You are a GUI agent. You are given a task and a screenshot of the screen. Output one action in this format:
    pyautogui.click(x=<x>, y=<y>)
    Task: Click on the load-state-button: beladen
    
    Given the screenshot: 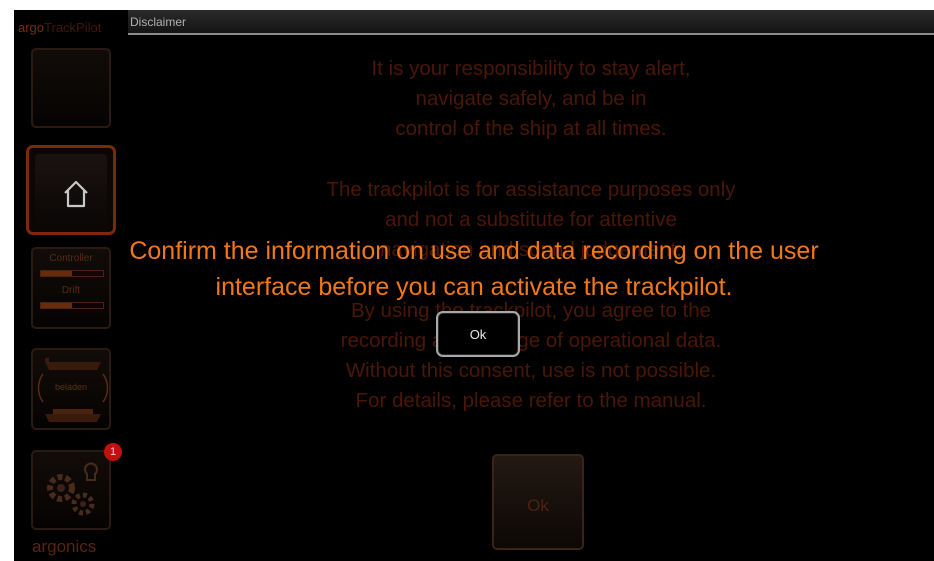 What is the action you would take?
    pyautogui.click(x=71, y=389)
    